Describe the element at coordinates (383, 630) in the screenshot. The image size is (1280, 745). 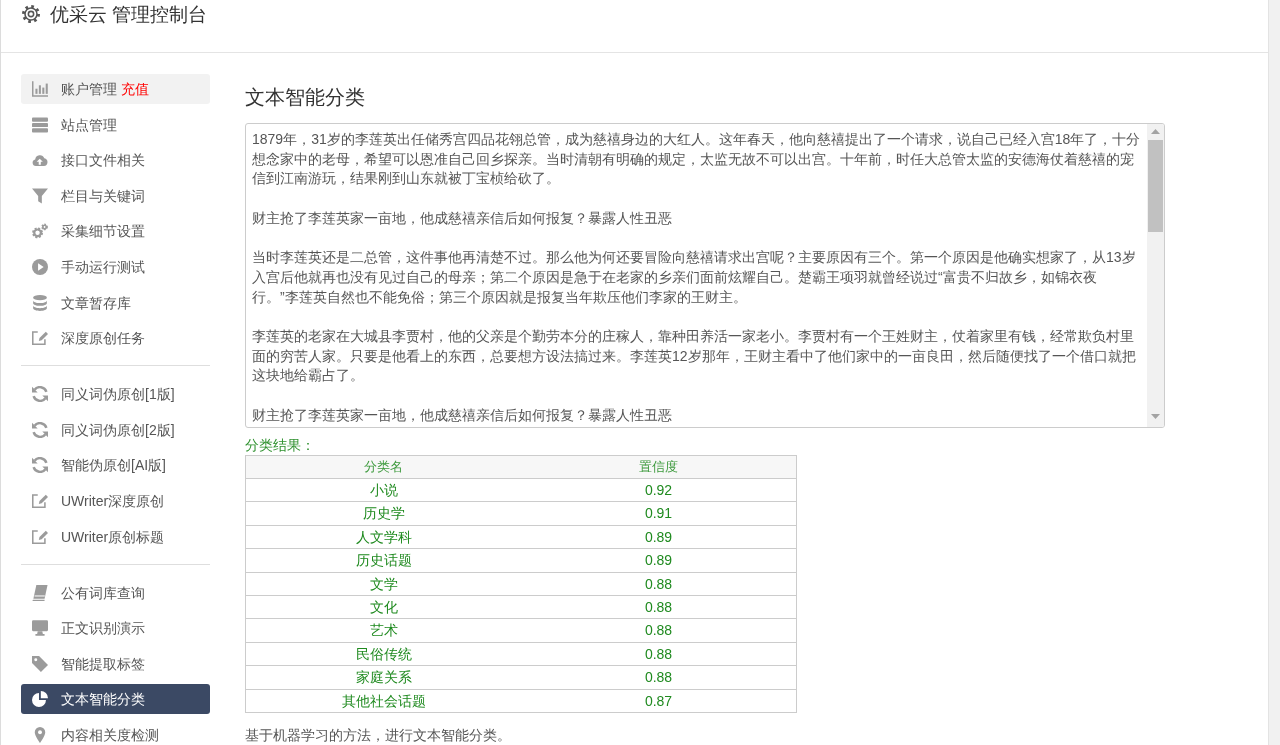
I see `table-cell: 艺术` at that location.